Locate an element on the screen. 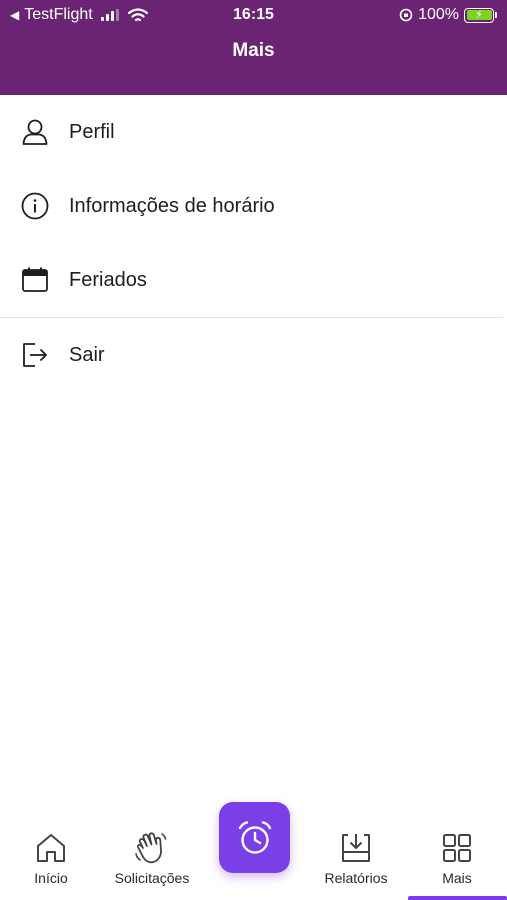  download-tray-icon is located at coordinates (356, 848).